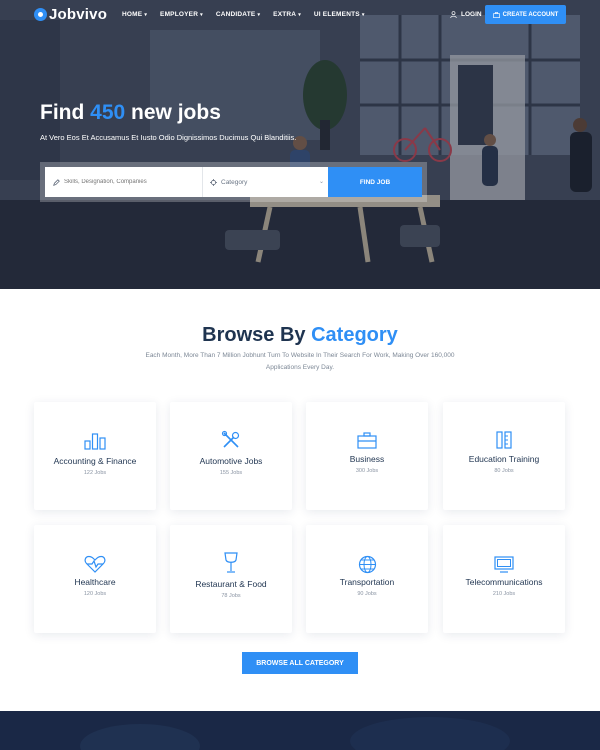 Image resolution: width=600 pixels, height=750 pixels. I want to click on category-name: Transportation, so click(367, 582).